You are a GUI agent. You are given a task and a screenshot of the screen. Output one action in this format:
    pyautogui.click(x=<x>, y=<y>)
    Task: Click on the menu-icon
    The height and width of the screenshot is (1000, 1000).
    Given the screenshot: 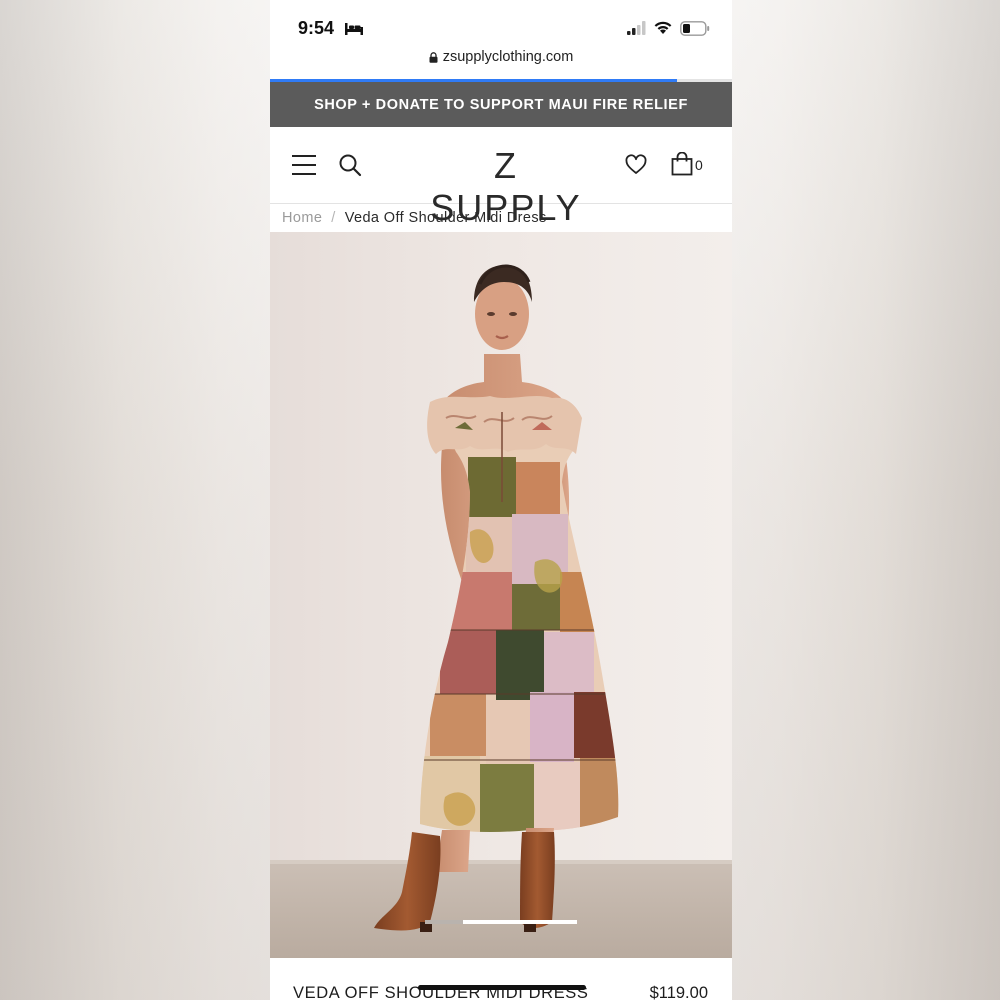 What is the action you would take?
    pyautogui.click(x=305, y=165)
    